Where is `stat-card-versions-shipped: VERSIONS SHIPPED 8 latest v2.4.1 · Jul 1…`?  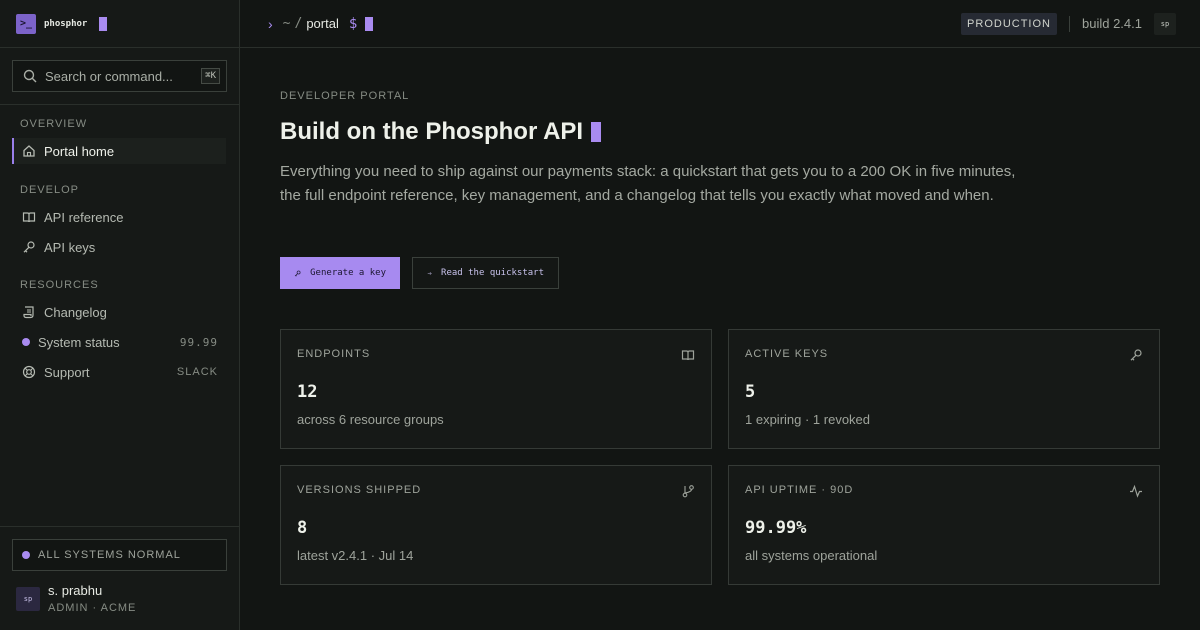 stat-card-versions-shipped: VERSIONS SHIPPED 8 latest v2.4.1 · Jul 1… is located at coordinates (496, 525).